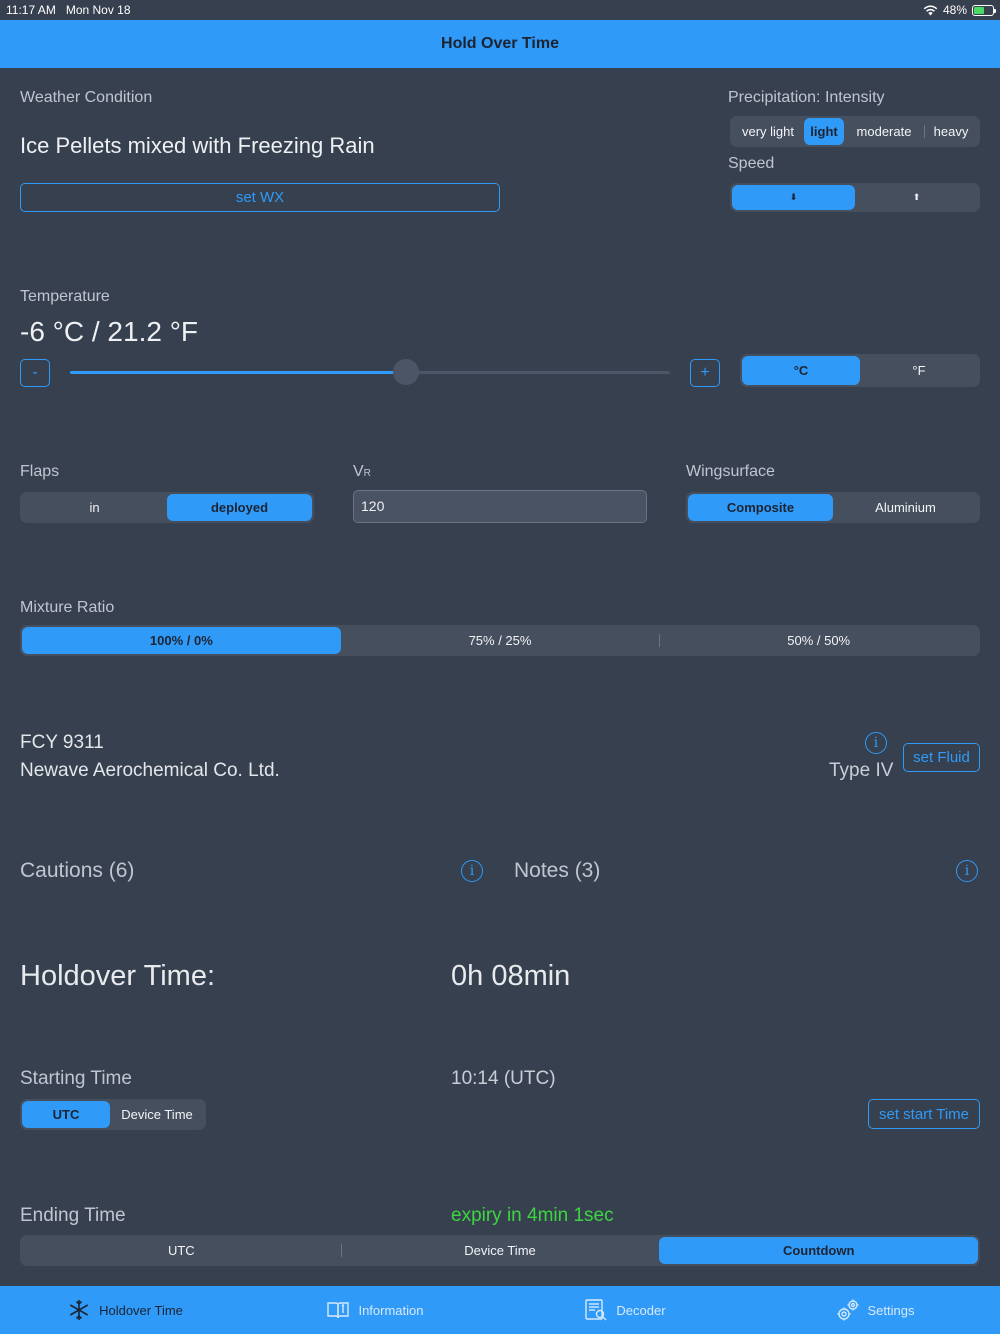 This screenshot has height=1334, width=1000. Describe the element at coordinates (760, 507) in the screenshot. I see `wingsurface-composite: Composite` at that location.